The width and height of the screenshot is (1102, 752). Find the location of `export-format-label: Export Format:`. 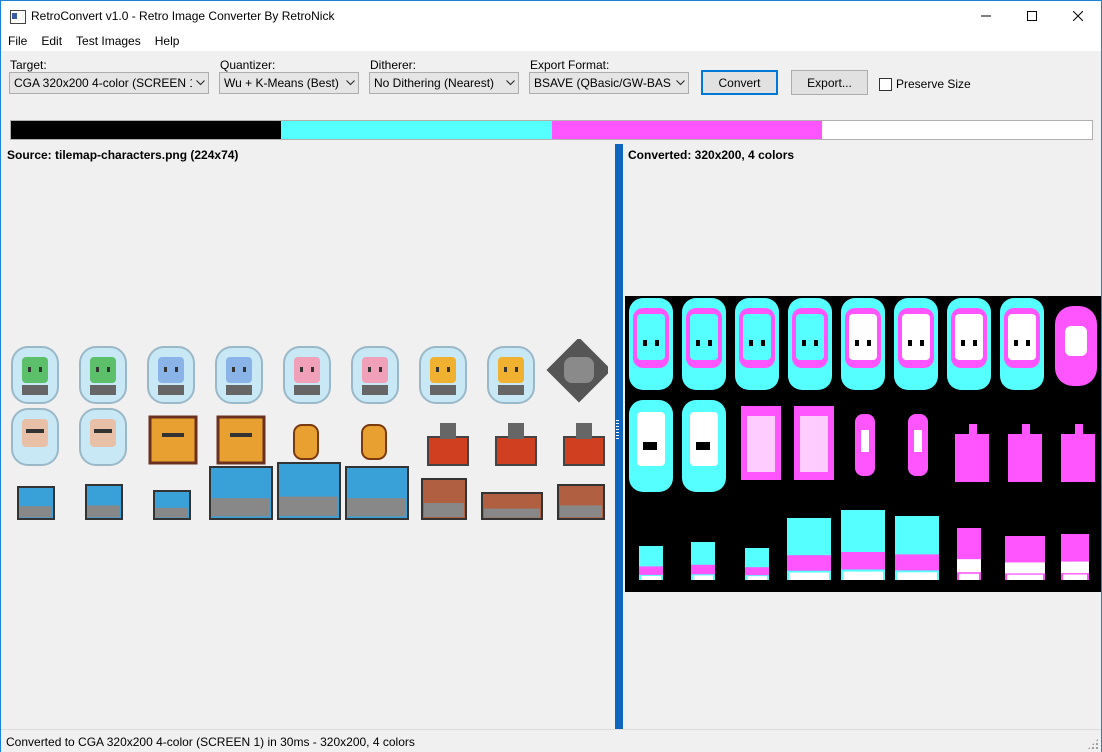

export-format-label: Export Format: is located at coordinates (570, 65).